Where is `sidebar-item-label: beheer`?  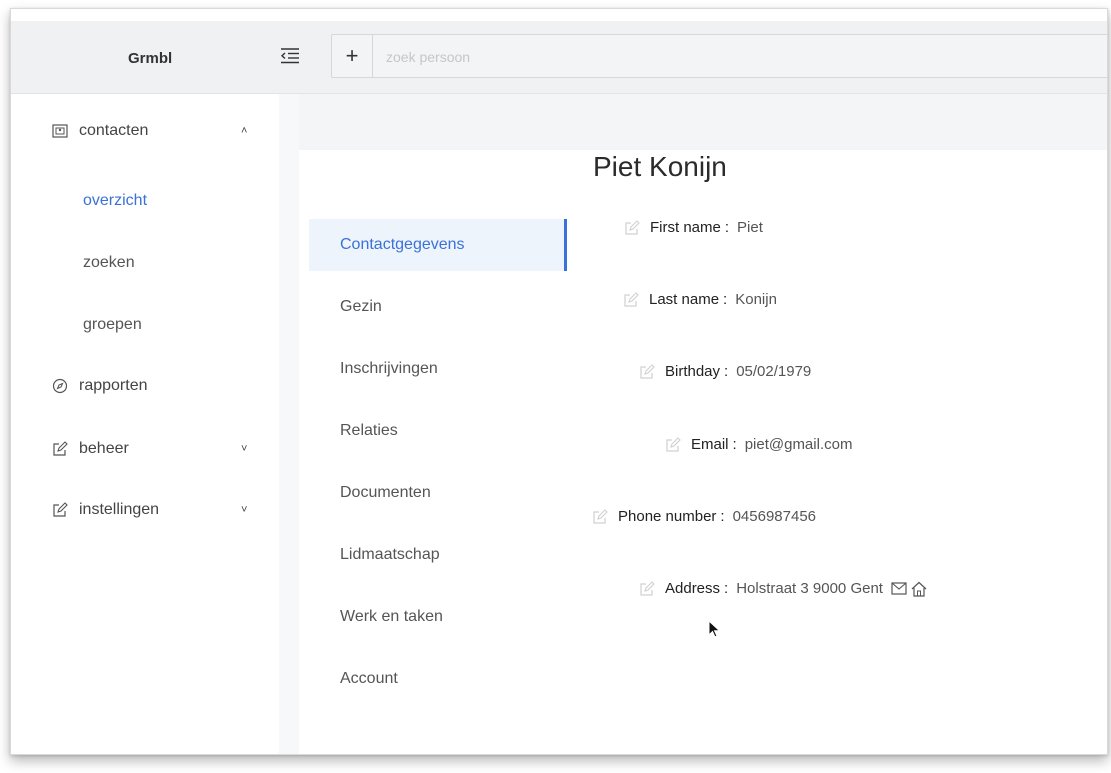 sidebar-item-label: beheer is located at coordinates (104, 448).